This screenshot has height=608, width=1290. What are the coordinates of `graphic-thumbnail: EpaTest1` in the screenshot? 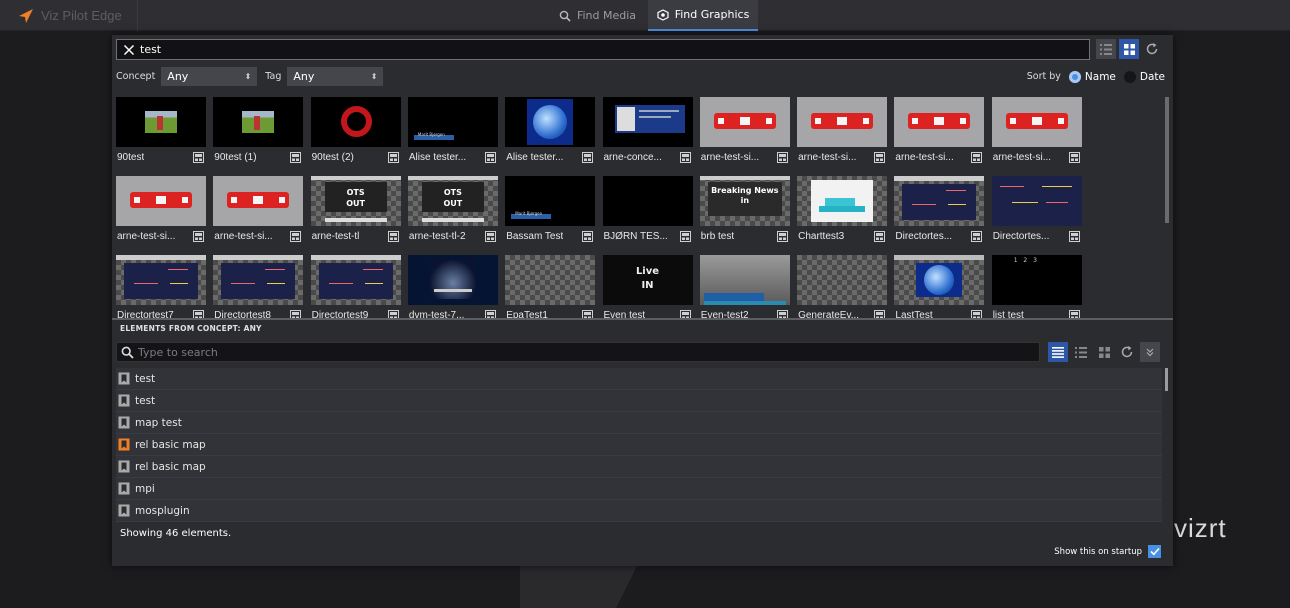 It's located at (550, 286).